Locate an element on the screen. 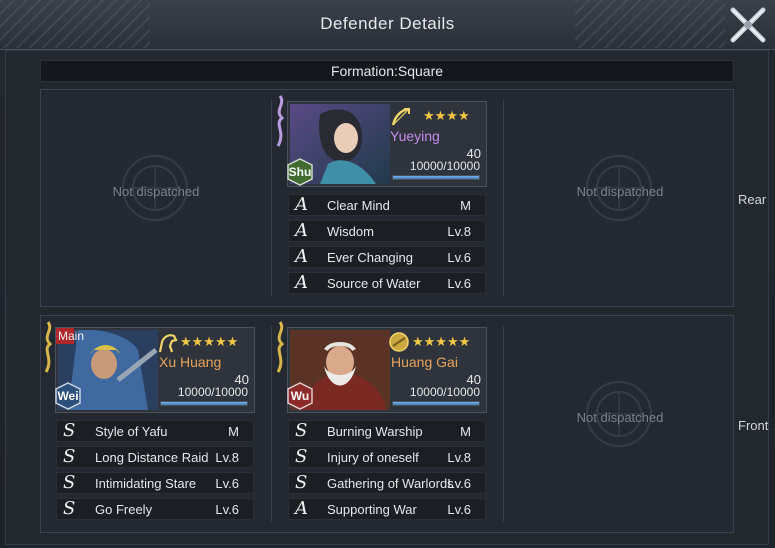 Image resolution: width=775 pixels, height=548 pixels. skill-name: Source of Water is located at coordinates (374, 283).